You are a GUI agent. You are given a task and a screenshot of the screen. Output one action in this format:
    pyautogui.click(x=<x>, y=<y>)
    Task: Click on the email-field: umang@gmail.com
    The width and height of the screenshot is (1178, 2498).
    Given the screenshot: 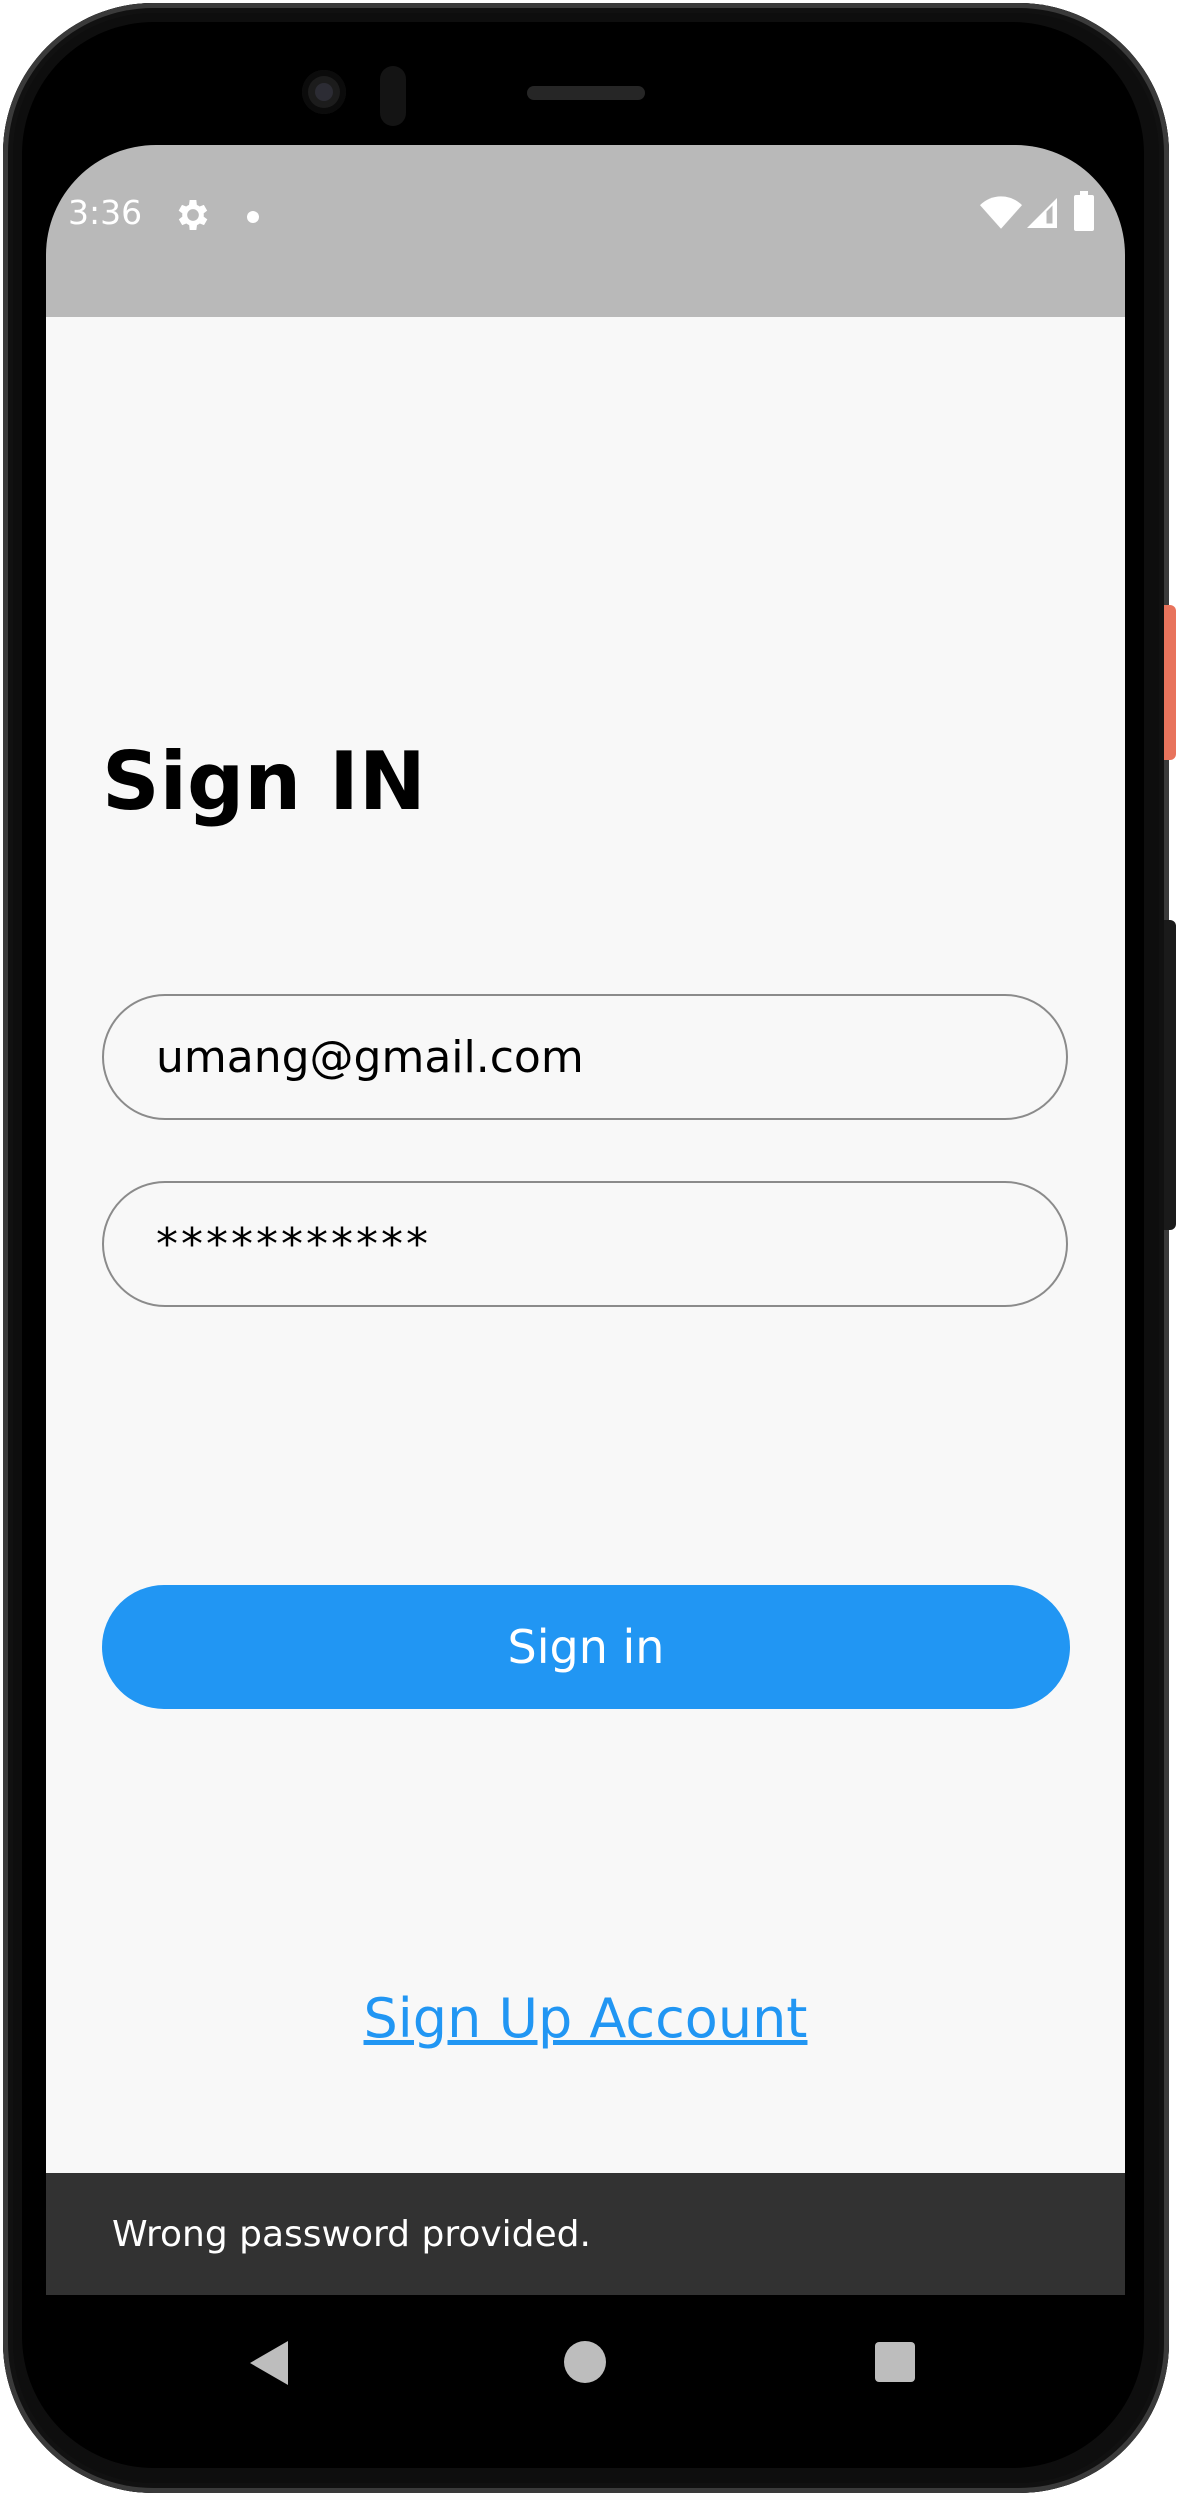 What is the action you would take?
    pyautogui.click(x=585, y=1057)
    